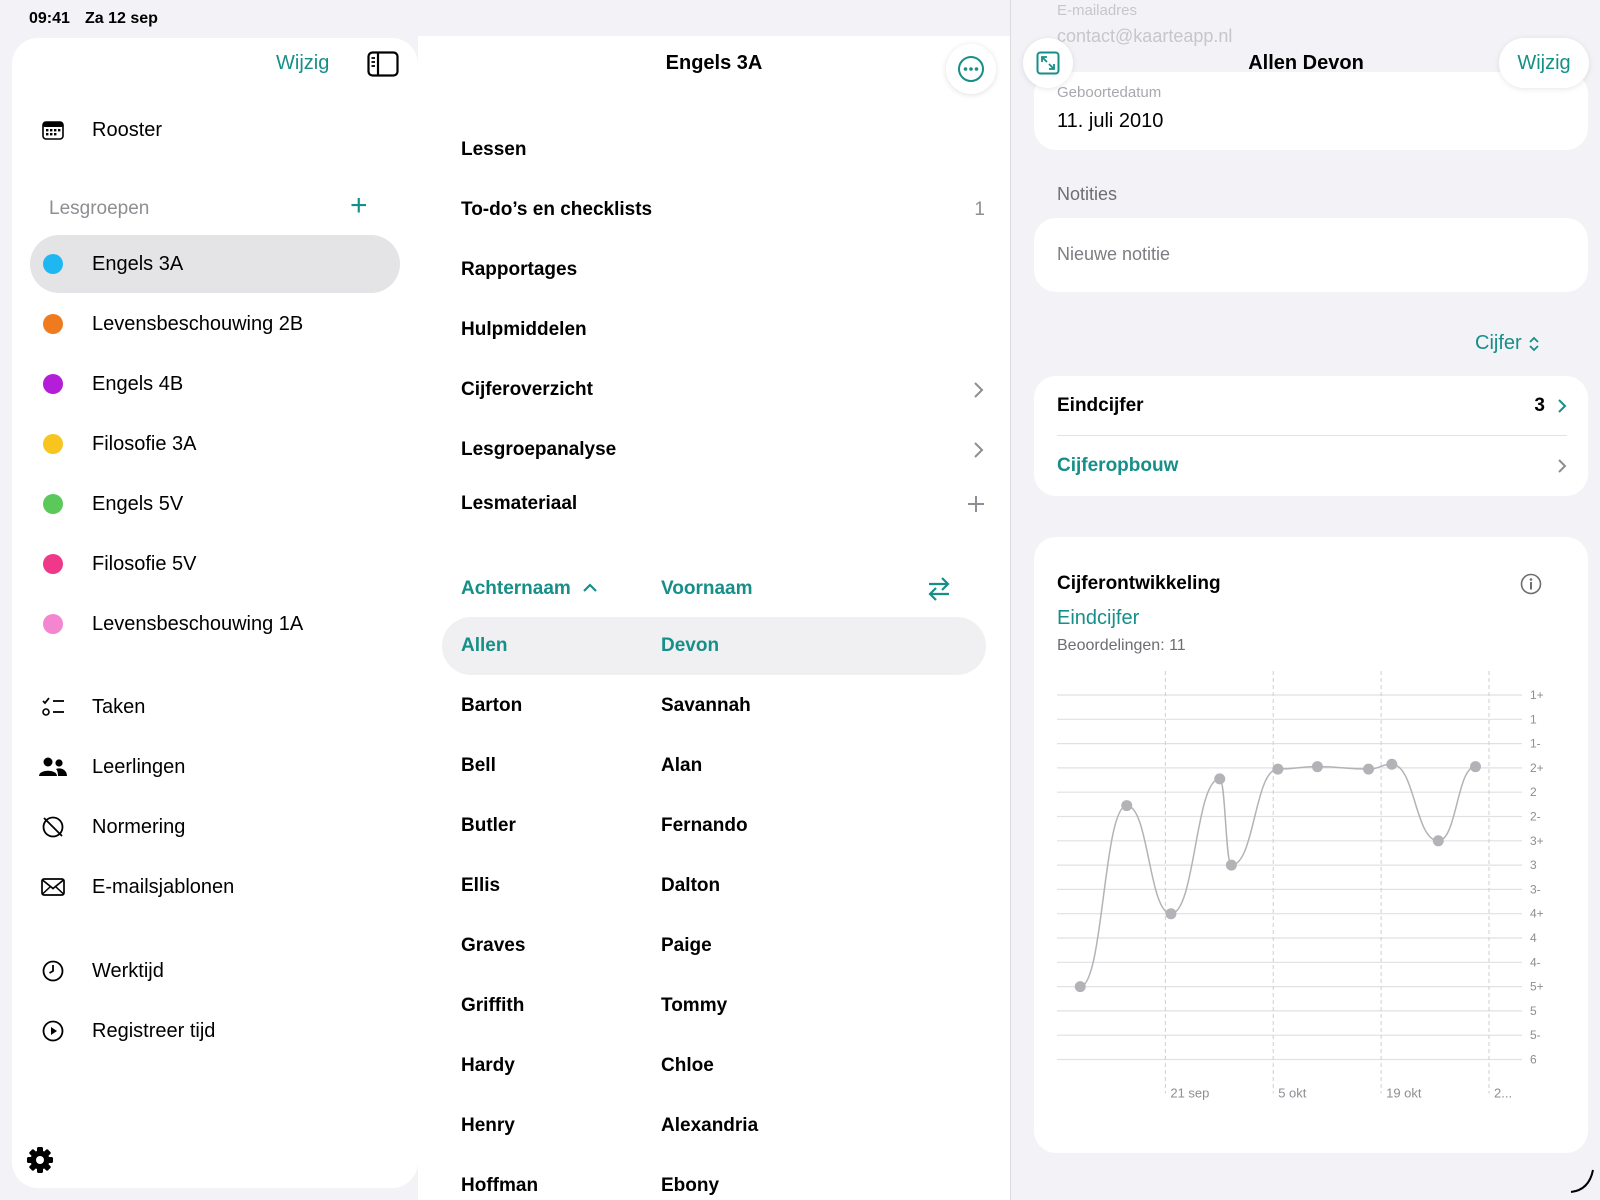 This screenshot has height=1200, width=1600. I want to click on menu-item-rapportages: Rapportages, so click(723, 270).